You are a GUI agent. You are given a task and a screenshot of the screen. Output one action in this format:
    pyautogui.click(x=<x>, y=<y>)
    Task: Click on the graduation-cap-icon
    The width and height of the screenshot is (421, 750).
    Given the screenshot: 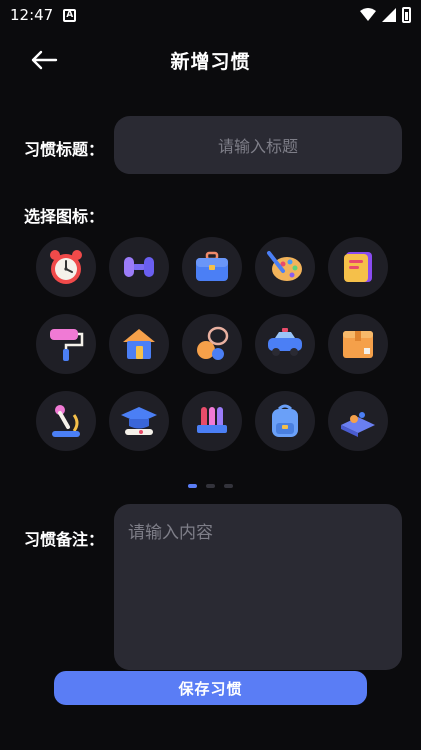 What is the action you would take?
    pyautogui.click(x=139, y=421)
    